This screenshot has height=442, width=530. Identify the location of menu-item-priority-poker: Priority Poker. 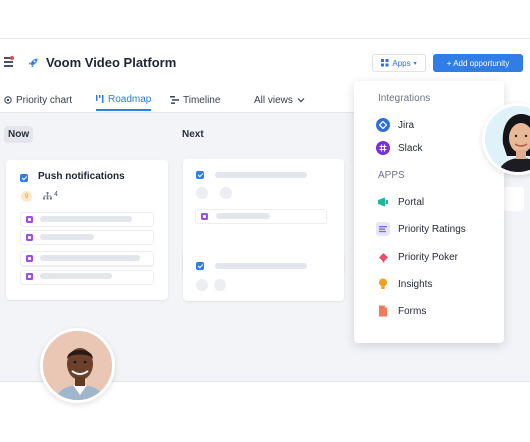
(417, 257).